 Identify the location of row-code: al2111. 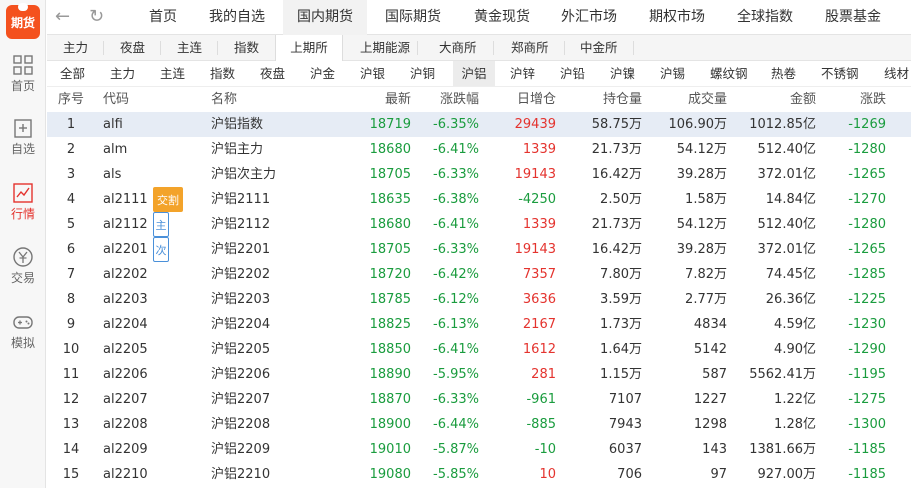
(125, 199).